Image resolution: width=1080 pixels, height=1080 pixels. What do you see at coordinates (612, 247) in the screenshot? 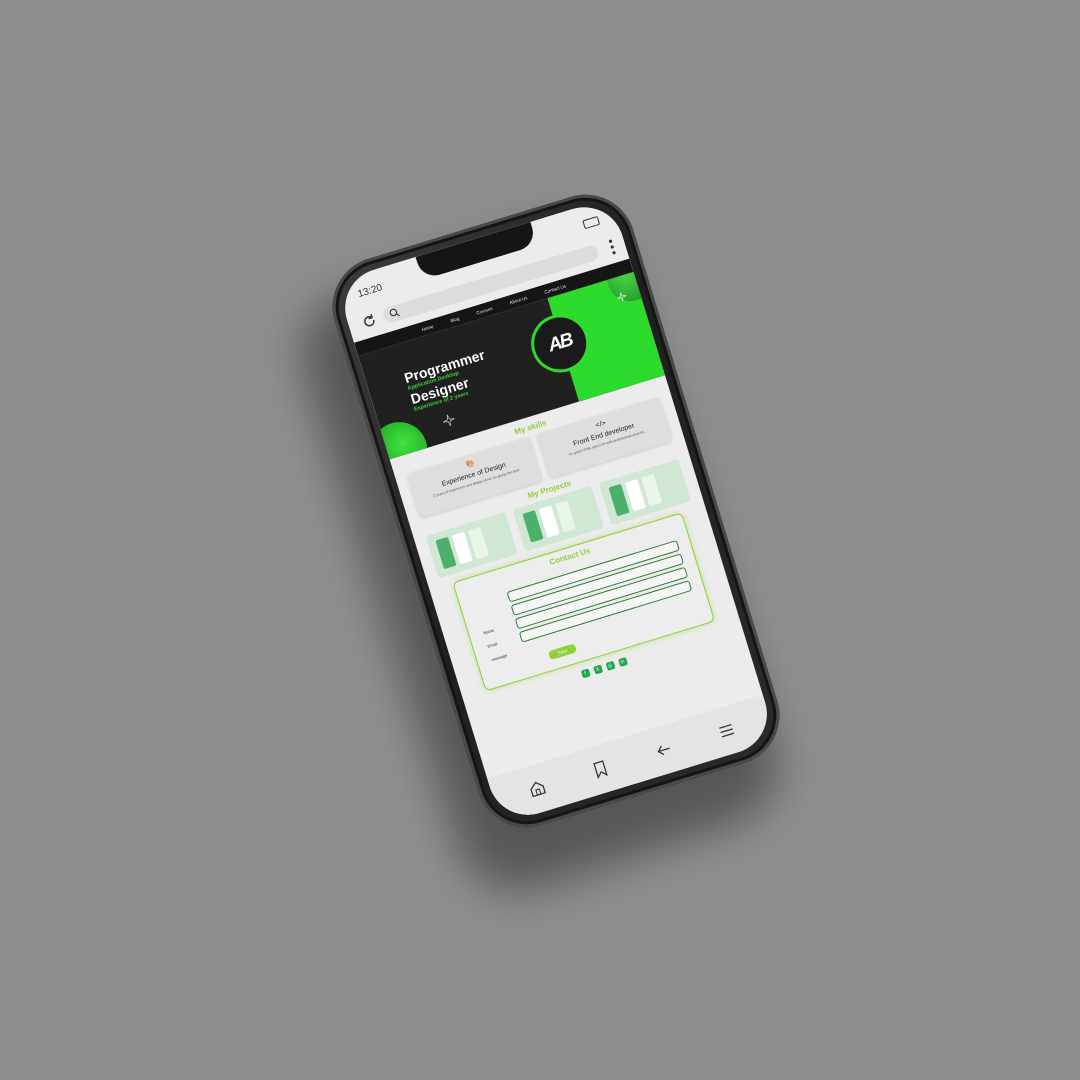
I see `more-options-icon` at bounding box center [612, 247].